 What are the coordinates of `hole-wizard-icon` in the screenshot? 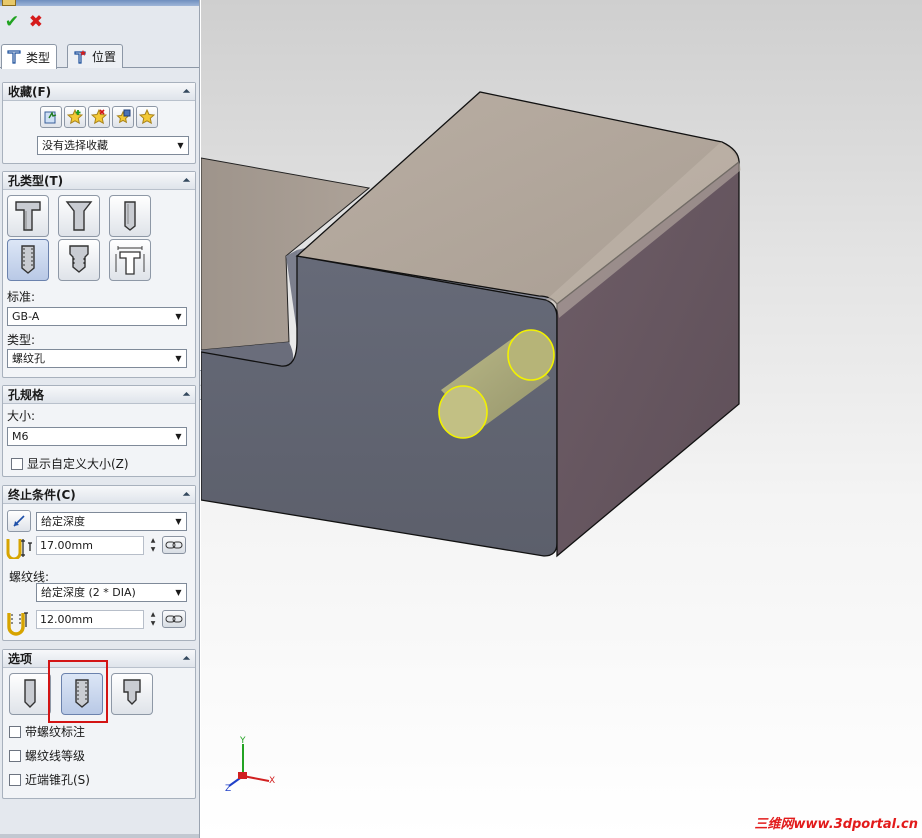 It's located at (9, 3).